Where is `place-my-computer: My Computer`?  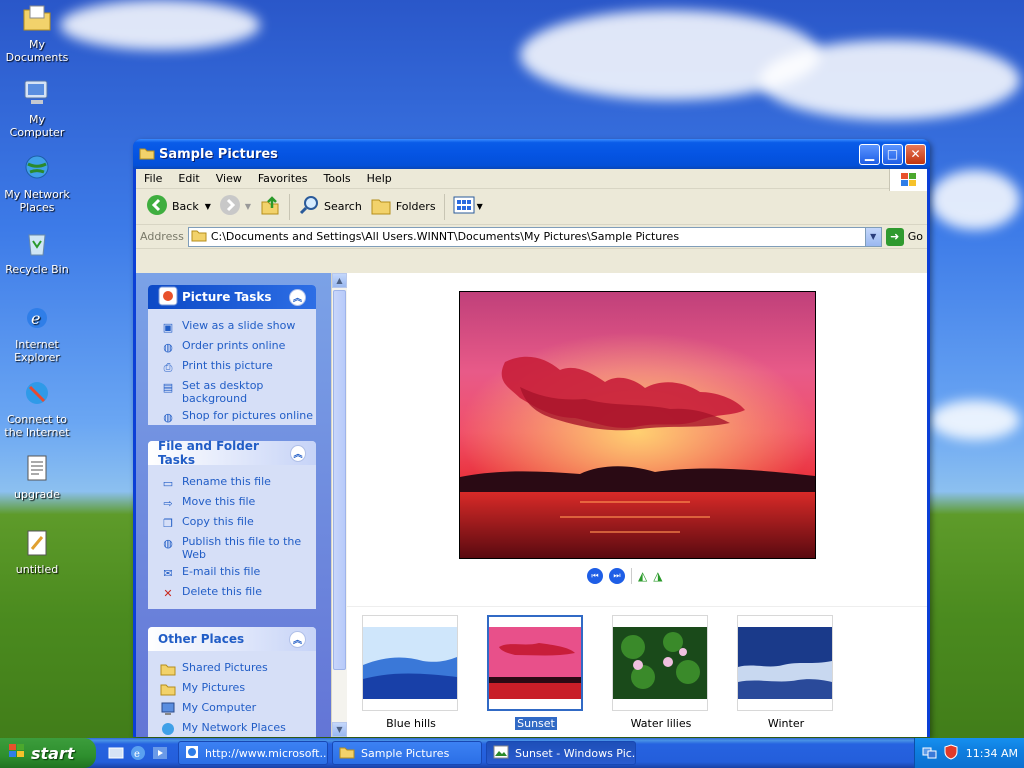
place-my-computer: My Computer is located at coordinates (238, 709).